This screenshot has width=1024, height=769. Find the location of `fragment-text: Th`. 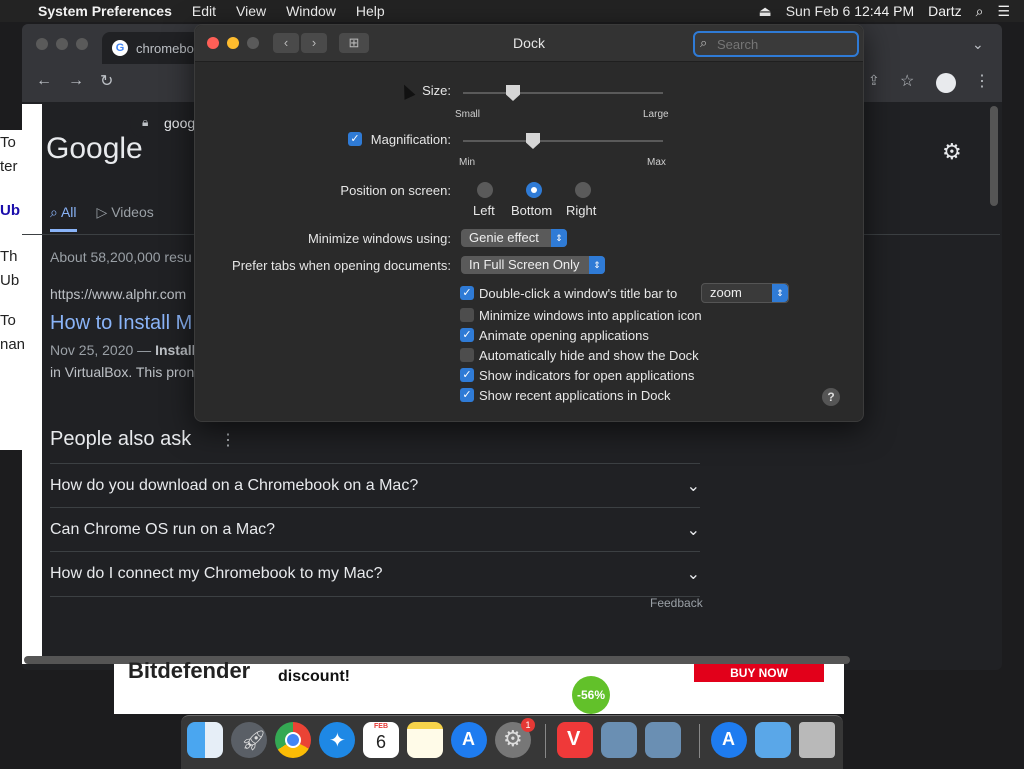

fragment-text: Th is located at coordinates (9, 256).